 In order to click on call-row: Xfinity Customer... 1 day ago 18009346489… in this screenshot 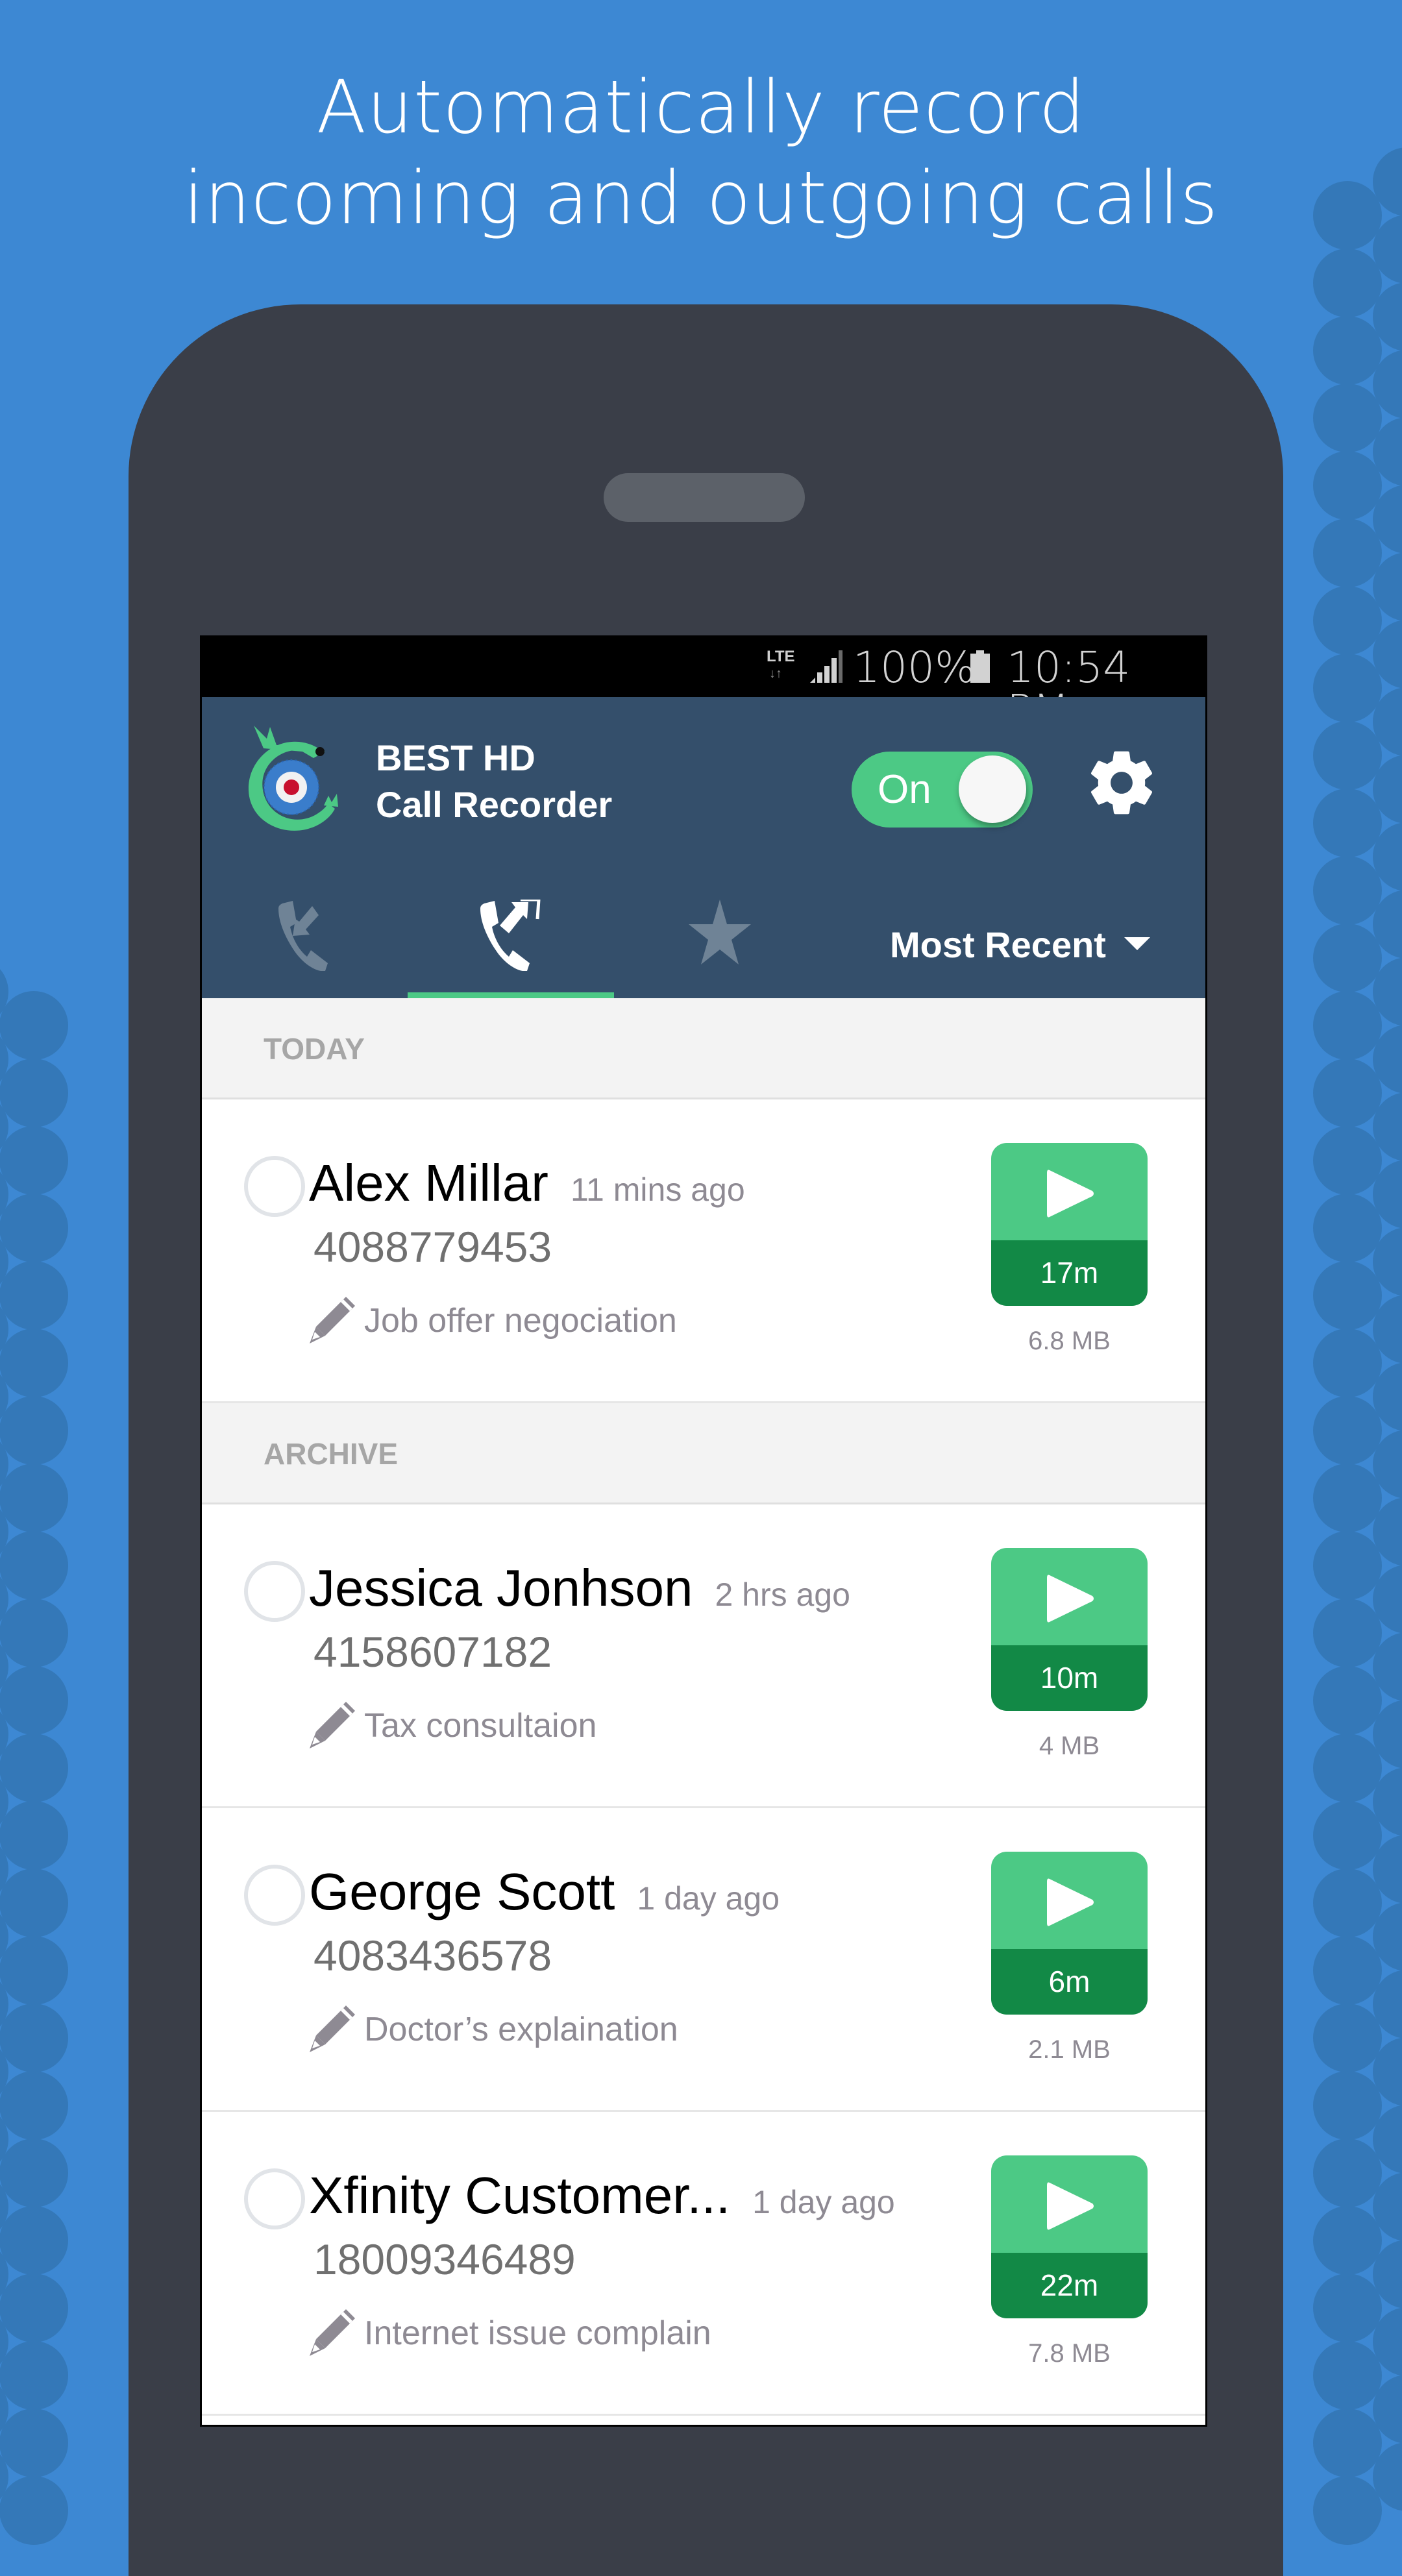, I will do `click(703, 2264)`.